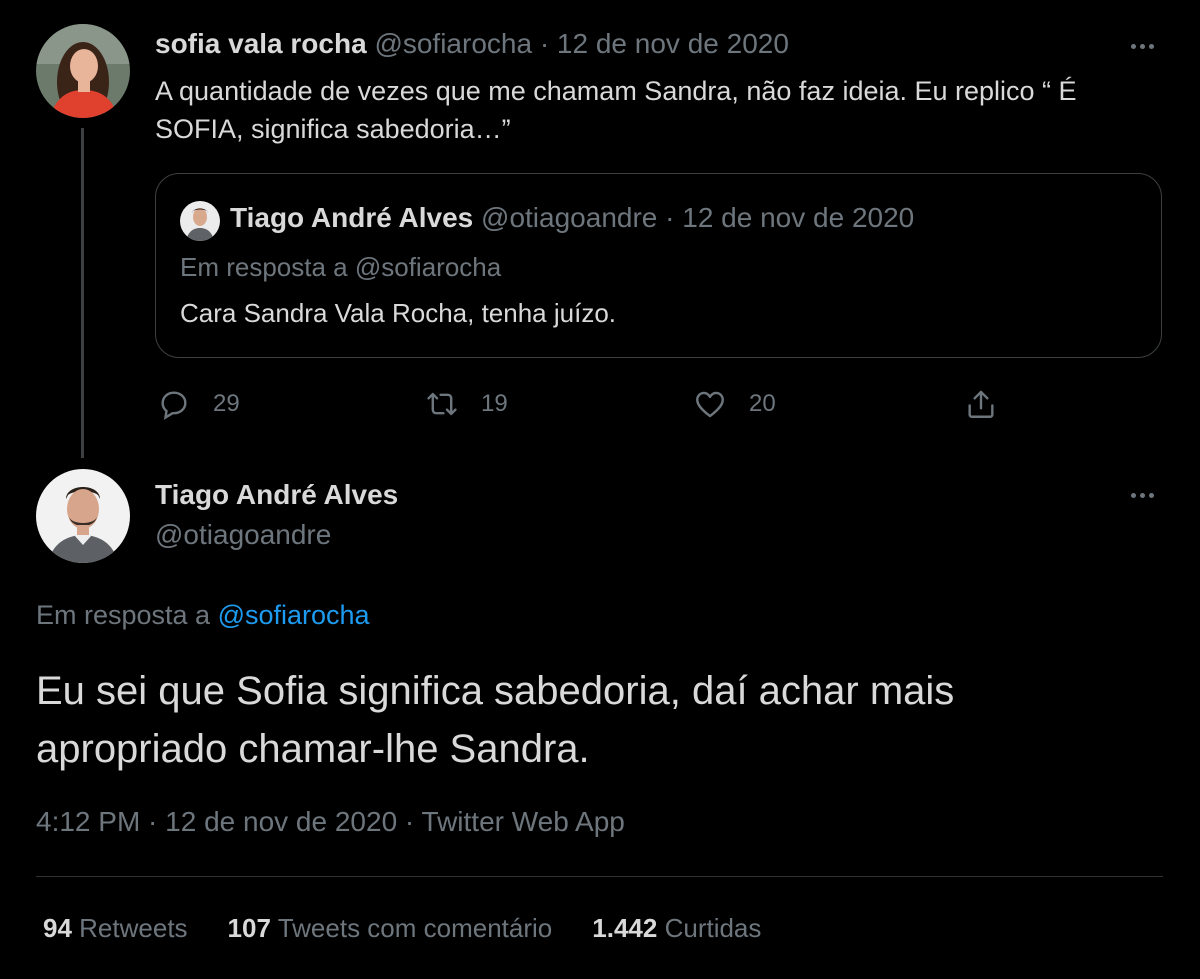 This screenshot has width=1200, height=979. What do you see at coordinates (352, 217) in the screenshot?
I see `quote-author-name: Tiago André Alves` at bounding box center [352, 217].